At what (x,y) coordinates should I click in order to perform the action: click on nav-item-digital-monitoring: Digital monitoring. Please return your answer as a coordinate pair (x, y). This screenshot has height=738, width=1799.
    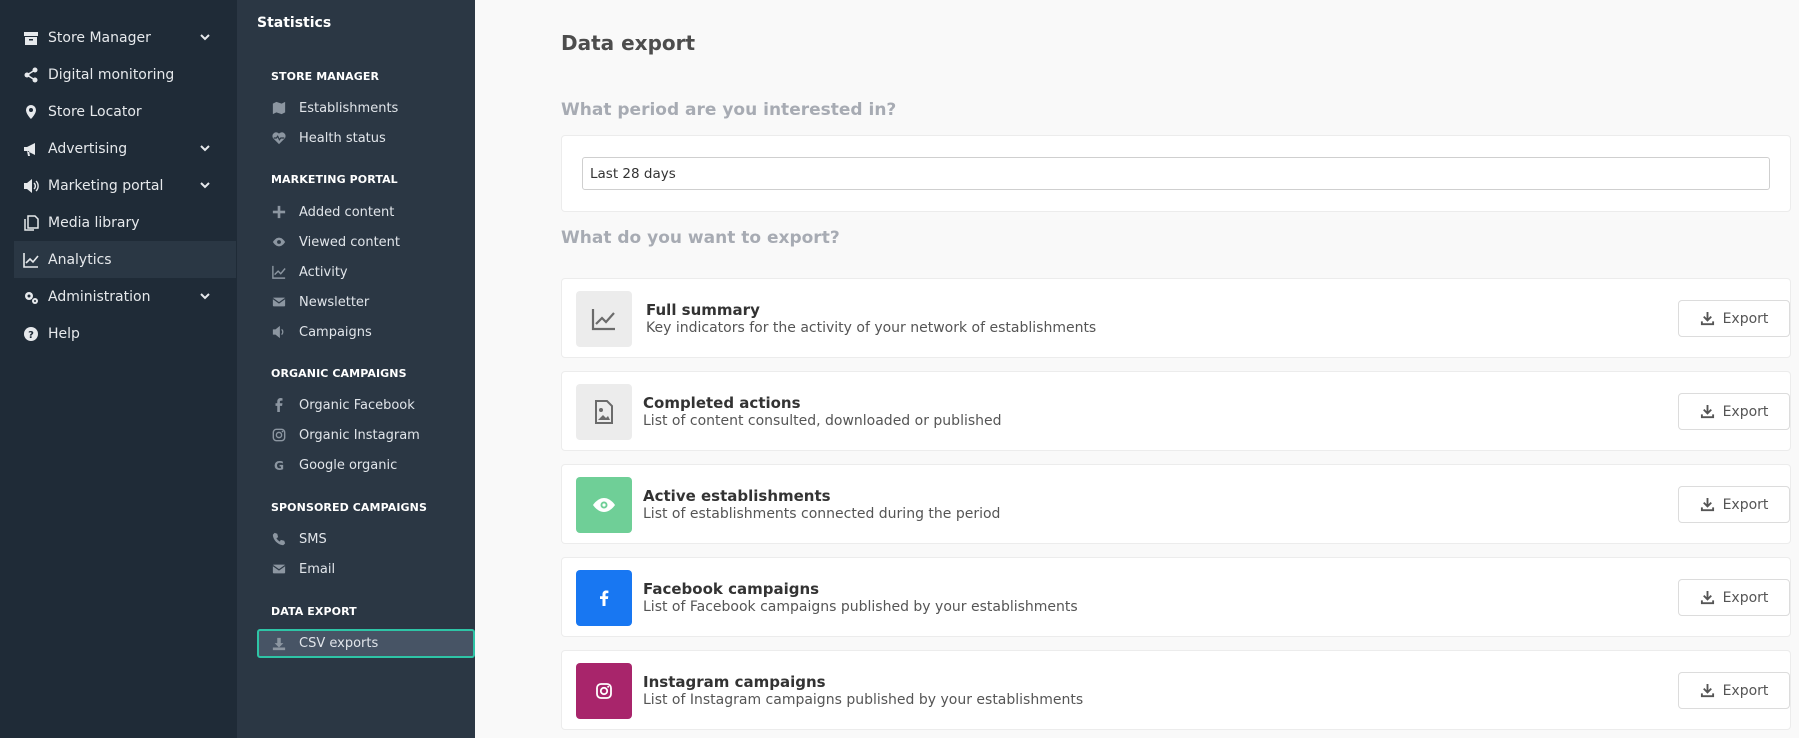
    Looking at the image, I should click on (118, 74).